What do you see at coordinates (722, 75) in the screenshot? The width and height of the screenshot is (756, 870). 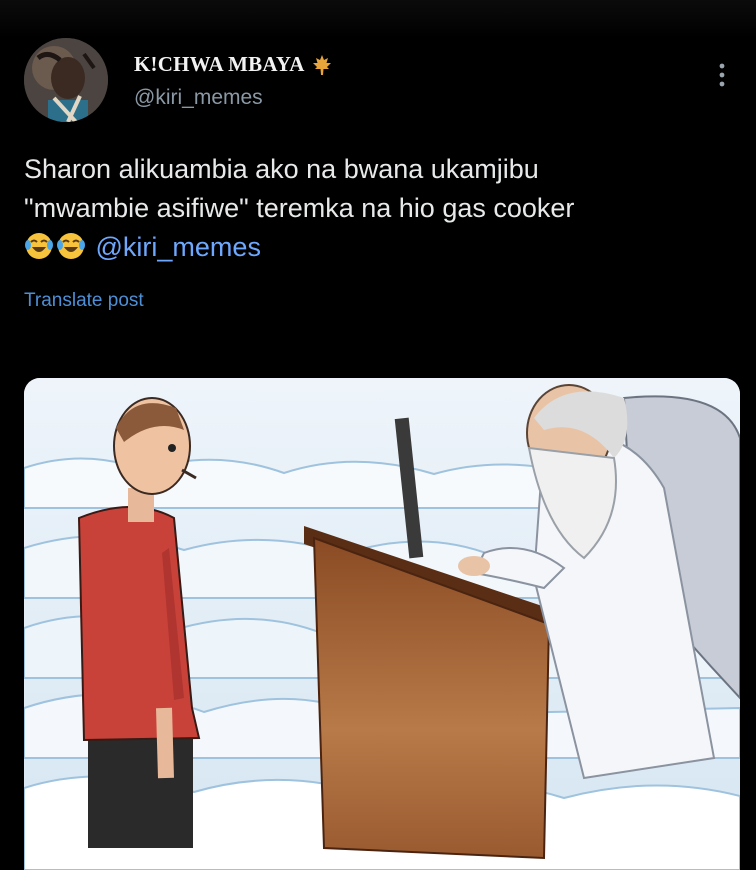 I see `more-vertical-icon` at bounding box center [722, 75].